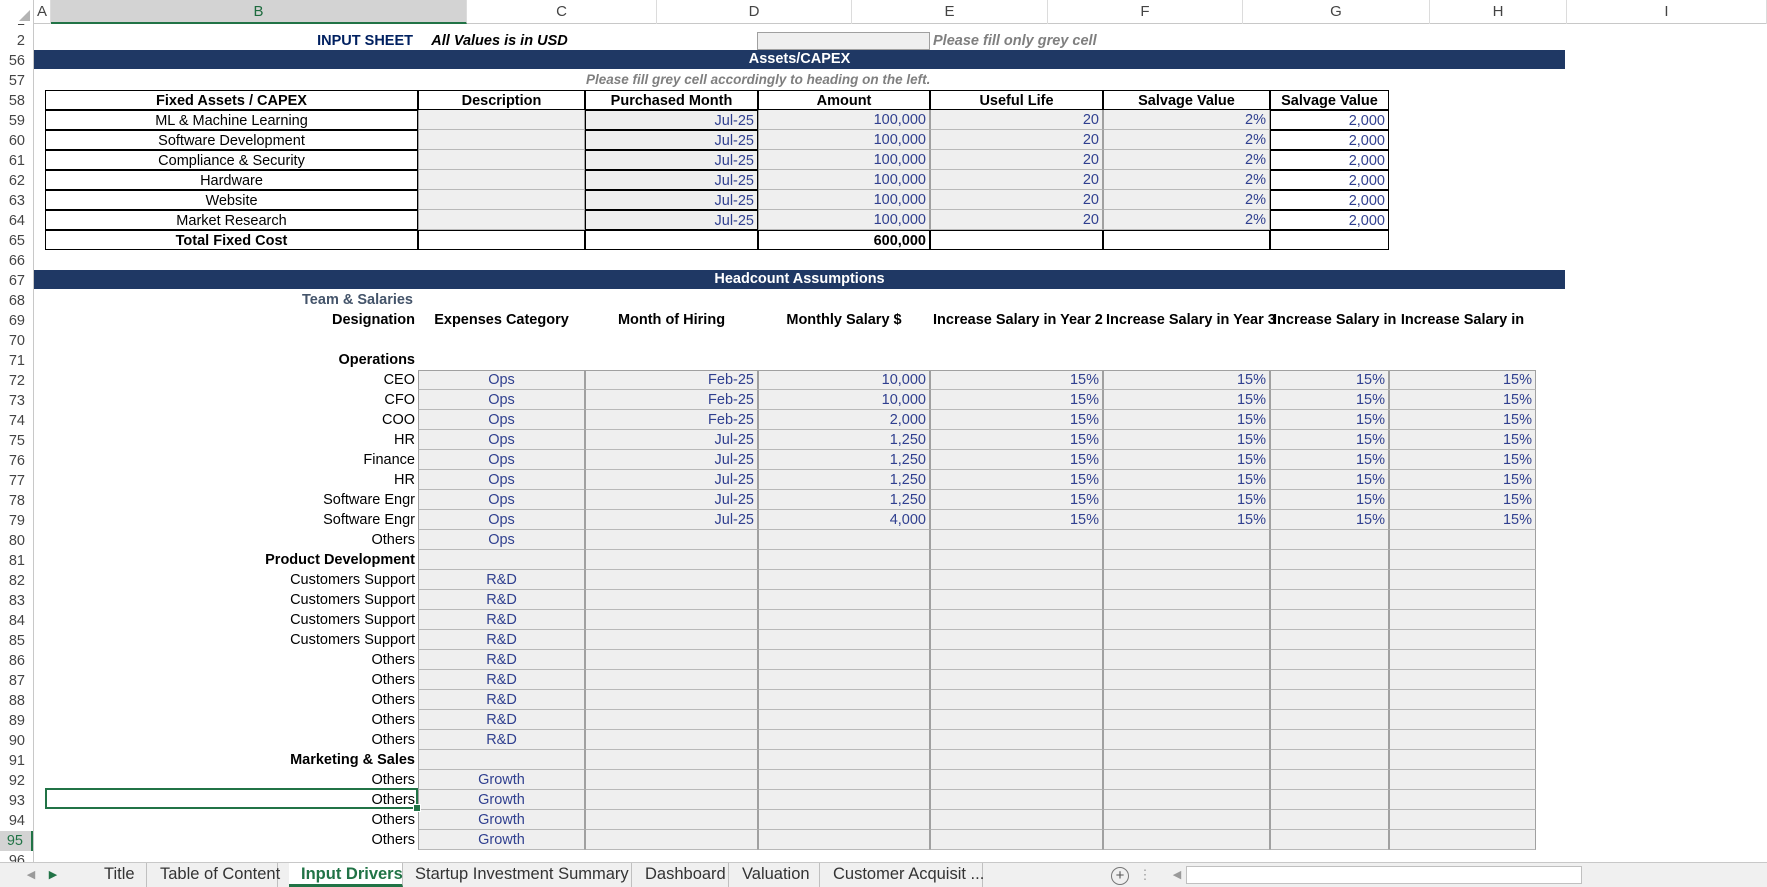 The image size is (1767, 887). What do you see at coordinates (844, 380) in the screenshot?
I see `monthly-salary-input: 10,000` at bounding box center [844, 380].